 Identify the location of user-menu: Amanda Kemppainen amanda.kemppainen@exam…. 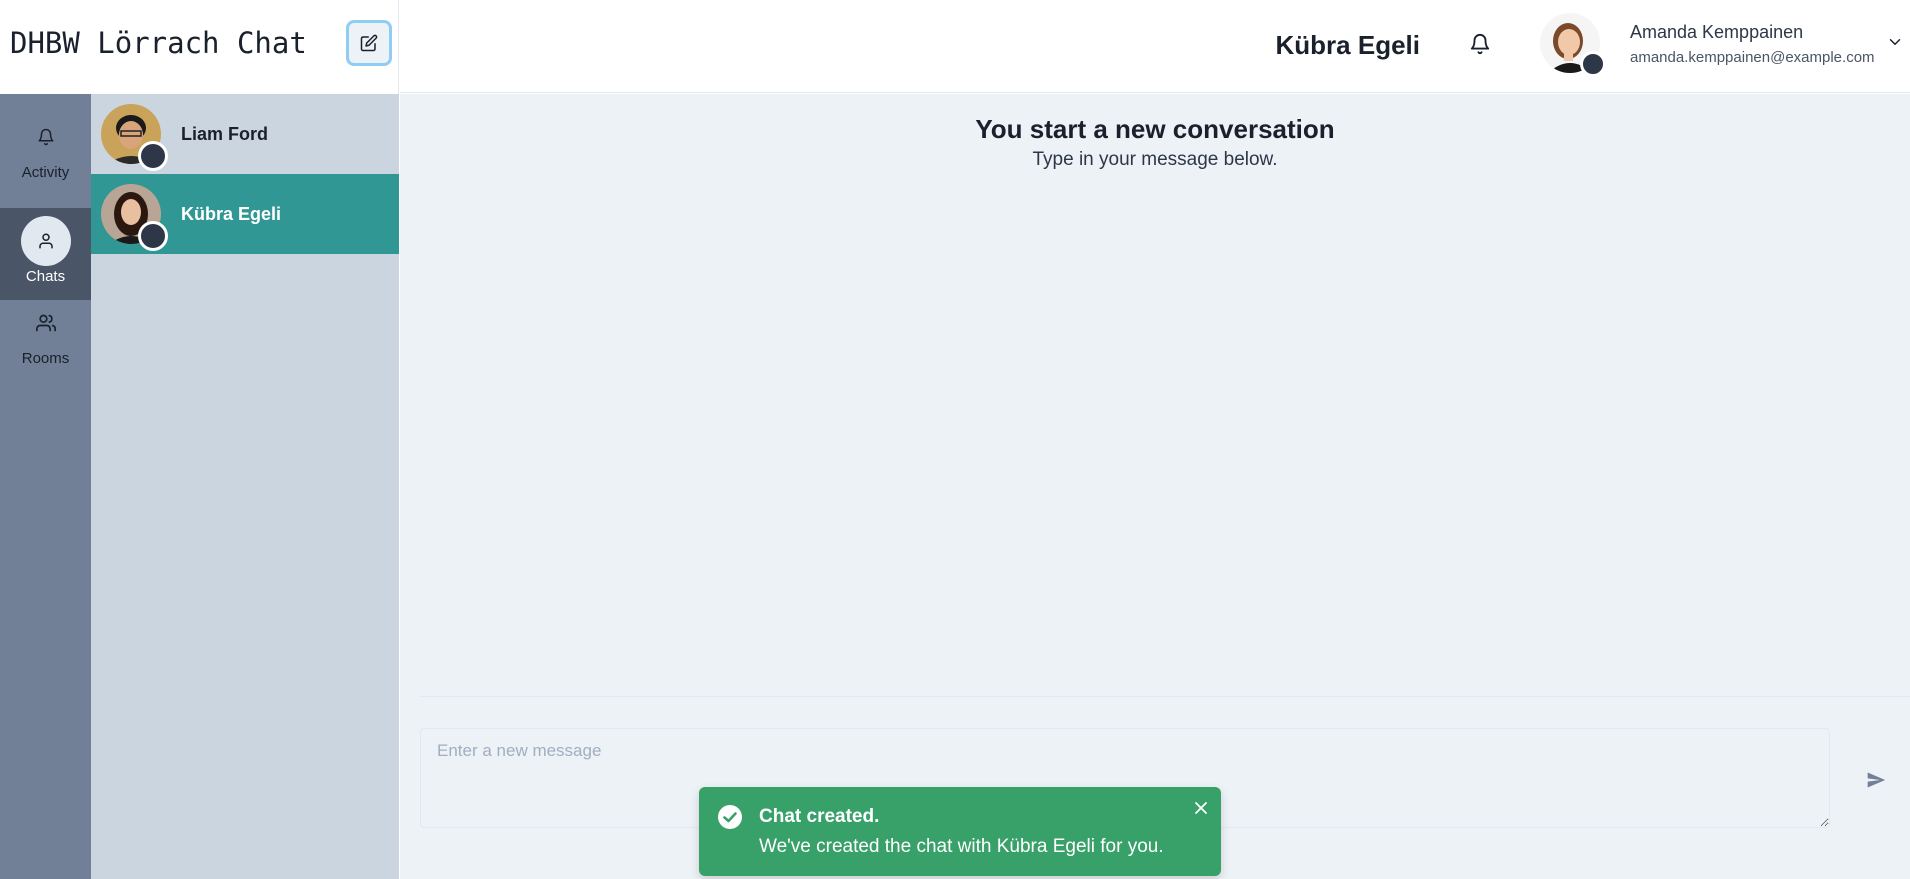
(1725, 43).